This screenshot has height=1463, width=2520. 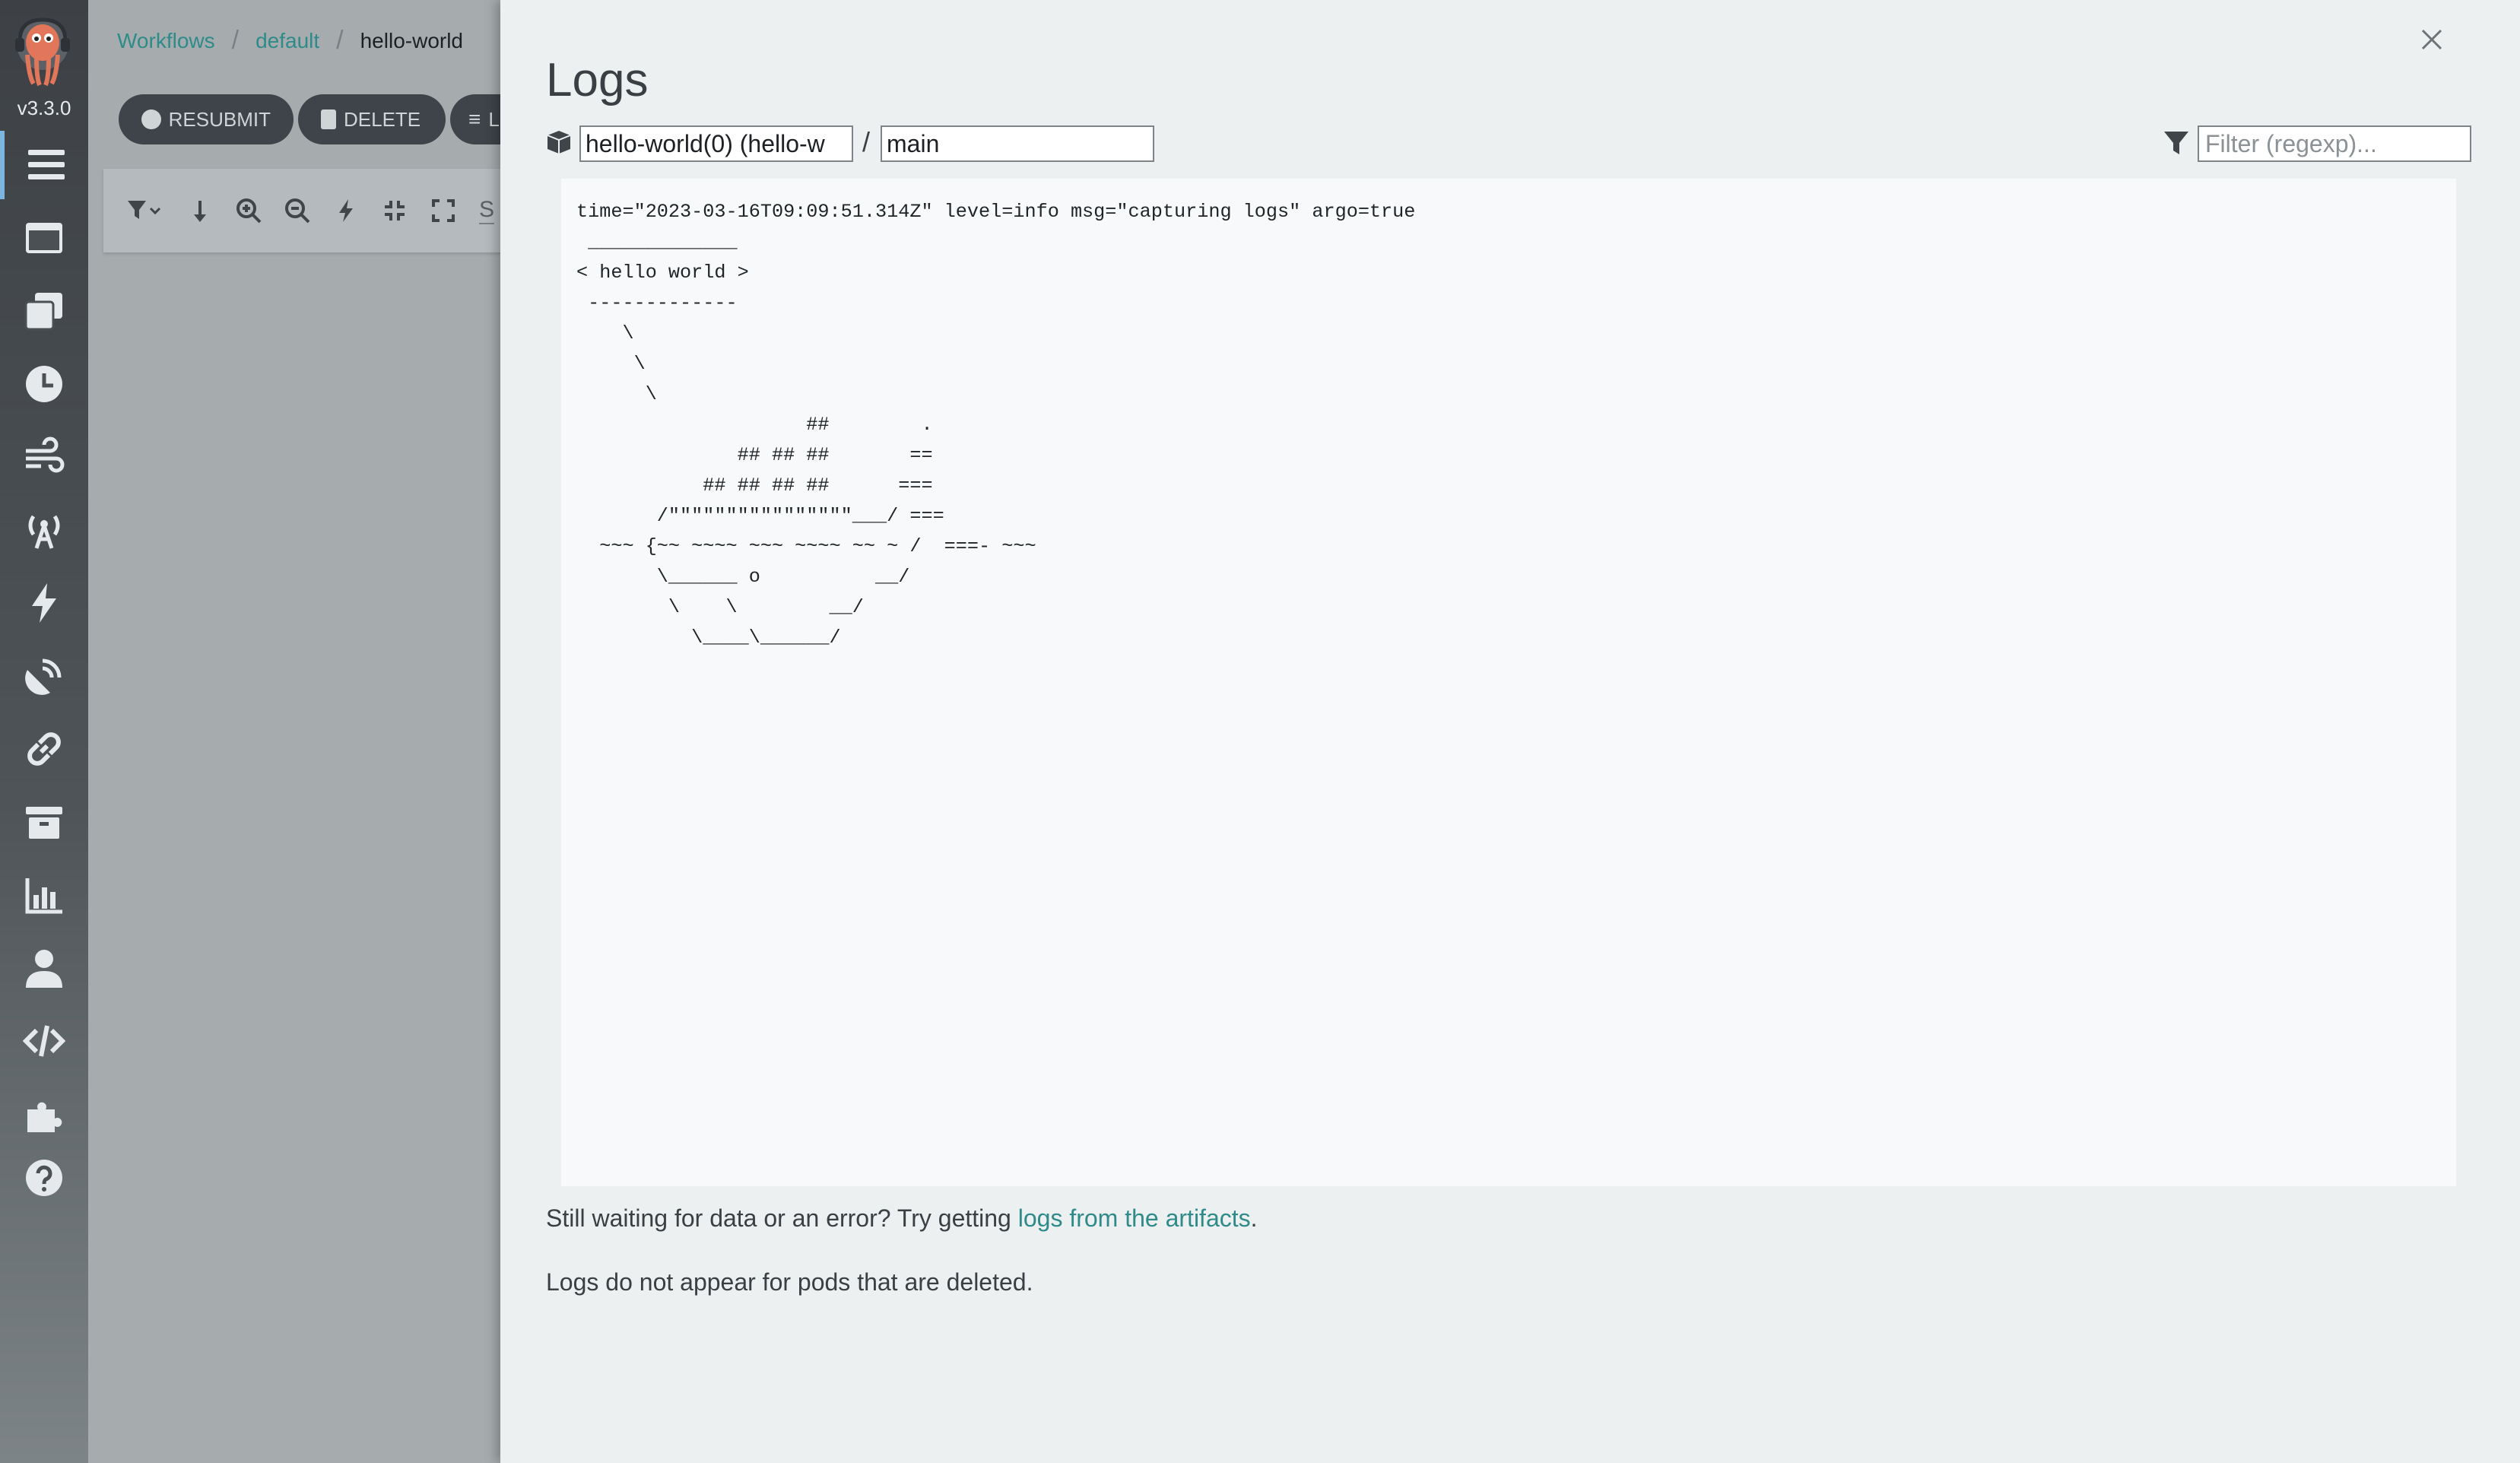 What do you see at coordinates (151, 119) in the screenshot?
I see `plus-circle-icon` at bounding box center [151, 119].